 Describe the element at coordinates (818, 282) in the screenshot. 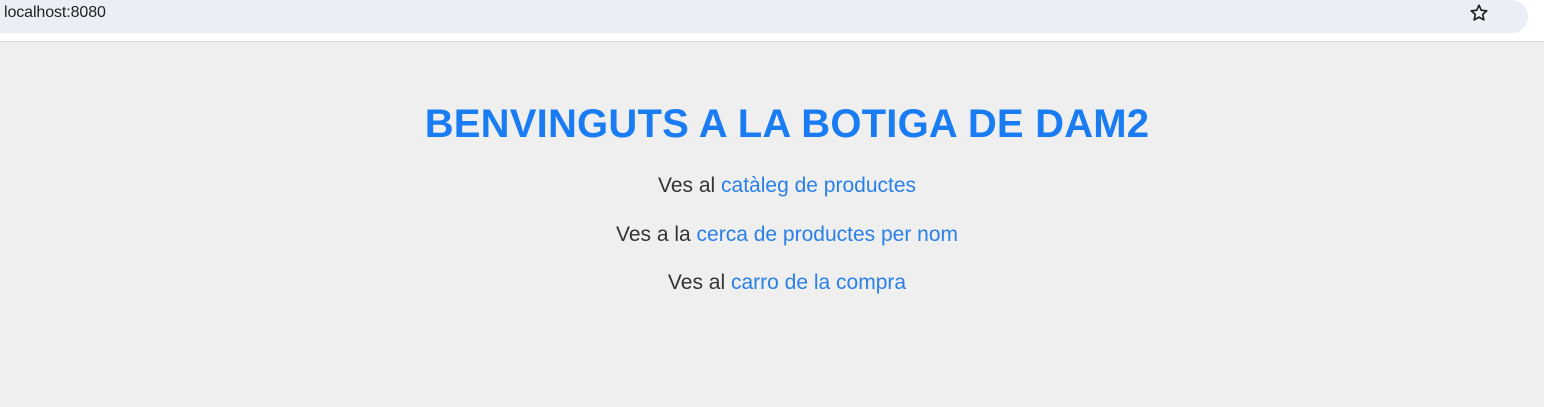

I see `cart-link: carro de la compra` at that location.